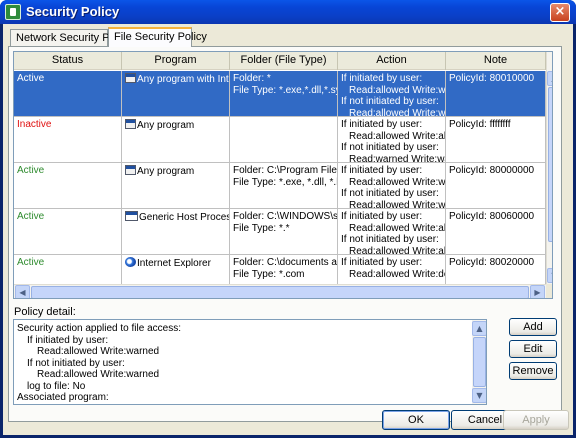 This screenshot has width=576, height=438. What do you see at coordinates (533, 327) in the screenshot?
I see `add-button: Add` at bounding box center [533, 327].